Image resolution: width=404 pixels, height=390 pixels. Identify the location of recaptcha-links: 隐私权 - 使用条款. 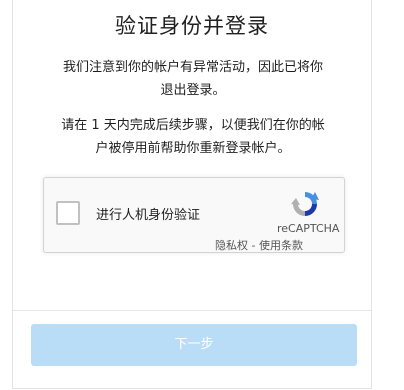
(259, 245).